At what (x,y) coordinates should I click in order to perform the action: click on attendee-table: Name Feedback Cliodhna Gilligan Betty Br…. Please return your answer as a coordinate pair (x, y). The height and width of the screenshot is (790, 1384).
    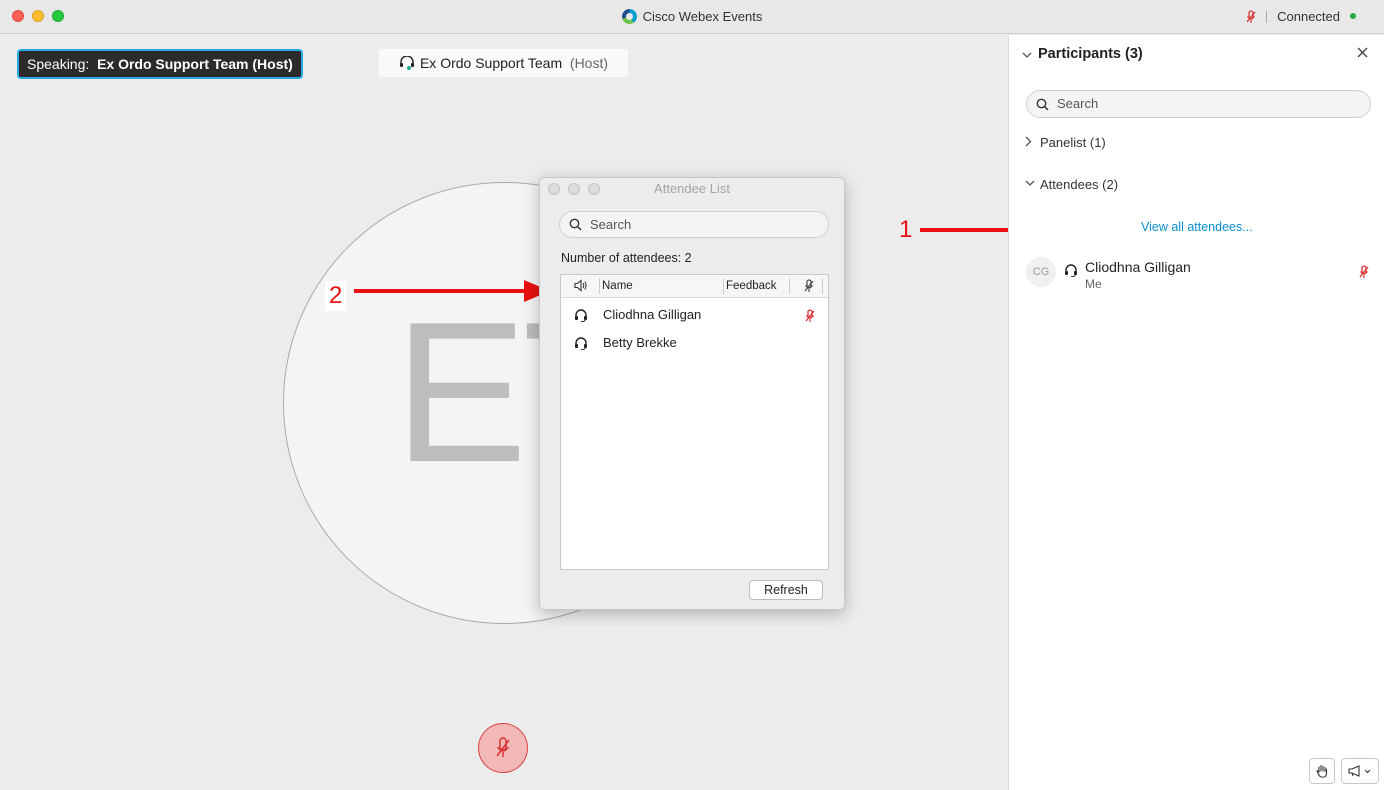
    Looking at the image, I should click on (694, 422).